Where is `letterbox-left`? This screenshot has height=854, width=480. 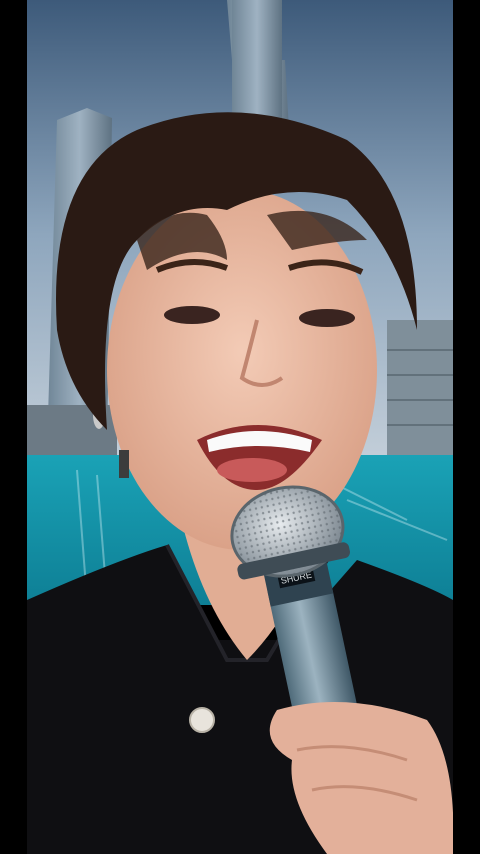 letterbox-left is located at coordinates (13, 427).